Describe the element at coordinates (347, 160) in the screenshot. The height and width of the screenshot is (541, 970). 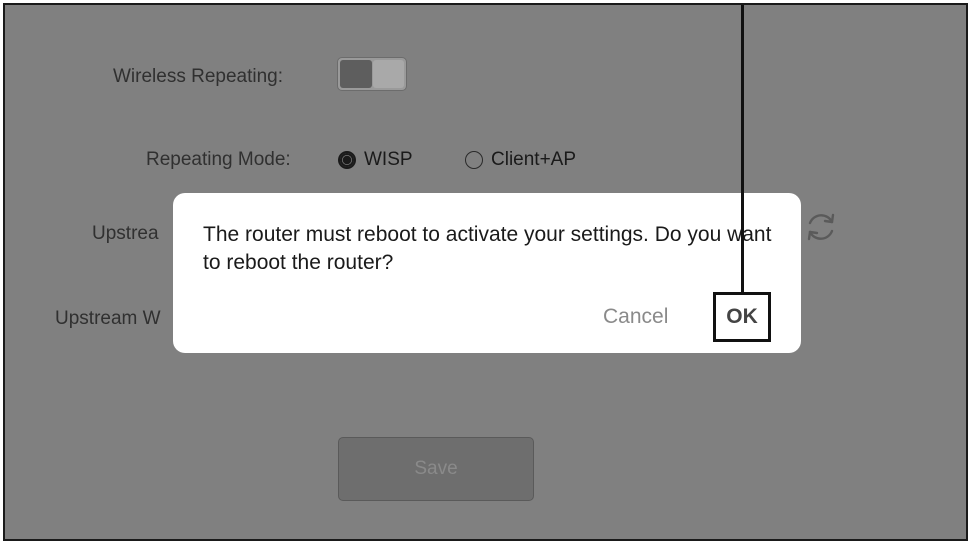
I see `radio-checked-icon` at that location.